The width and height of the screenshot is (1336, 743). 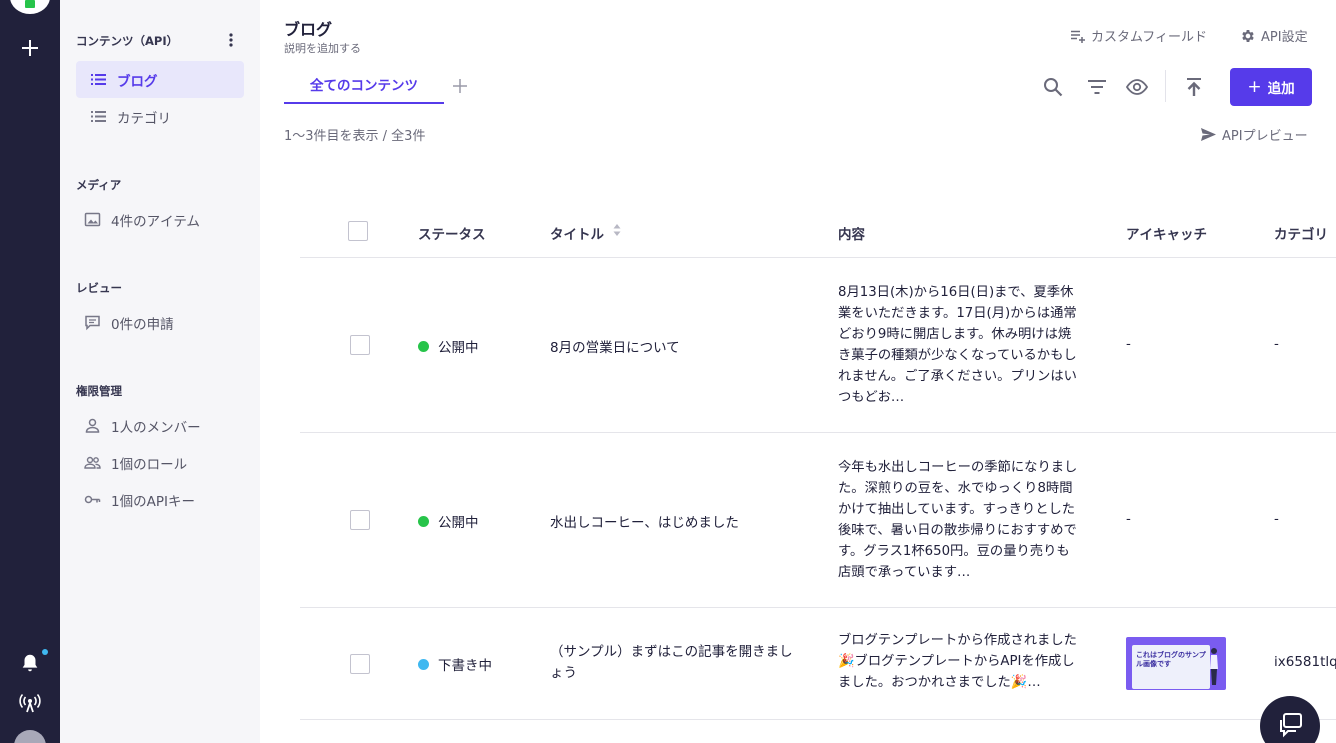 I want to click on sidebar-item-roles: 1個のロール, so click(x=160, y=462).